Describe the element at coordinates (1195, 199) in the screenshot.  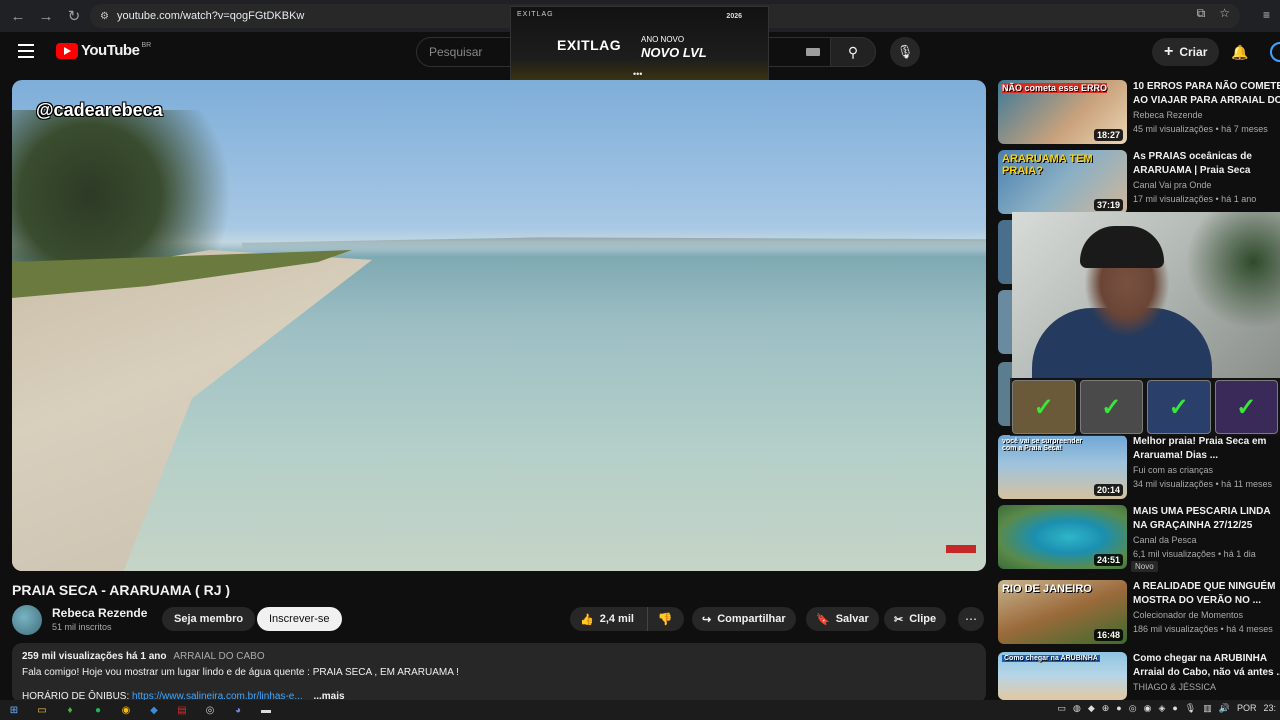
I see `video-meta: 17 mil visualizações • há 1 ano` at that location.